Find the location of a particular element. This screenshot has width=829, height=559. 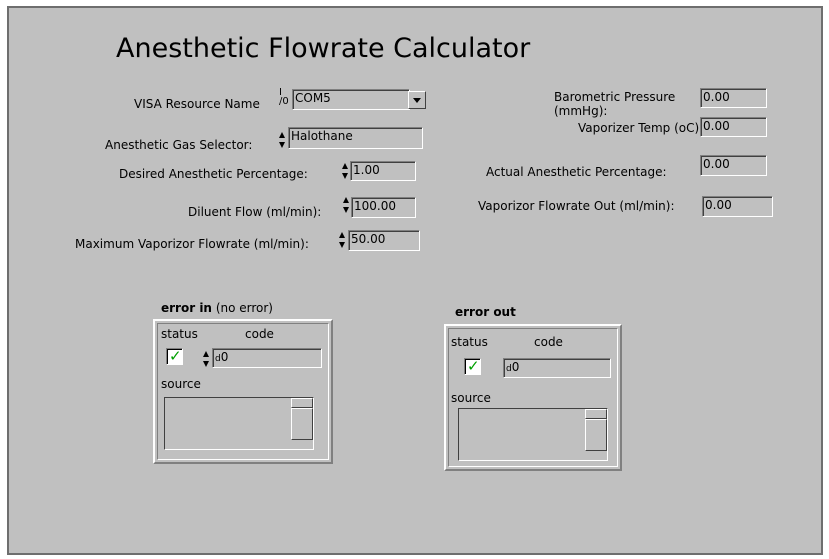

diluent-flow-field: 100.00 is located at coordinates (383, 207).